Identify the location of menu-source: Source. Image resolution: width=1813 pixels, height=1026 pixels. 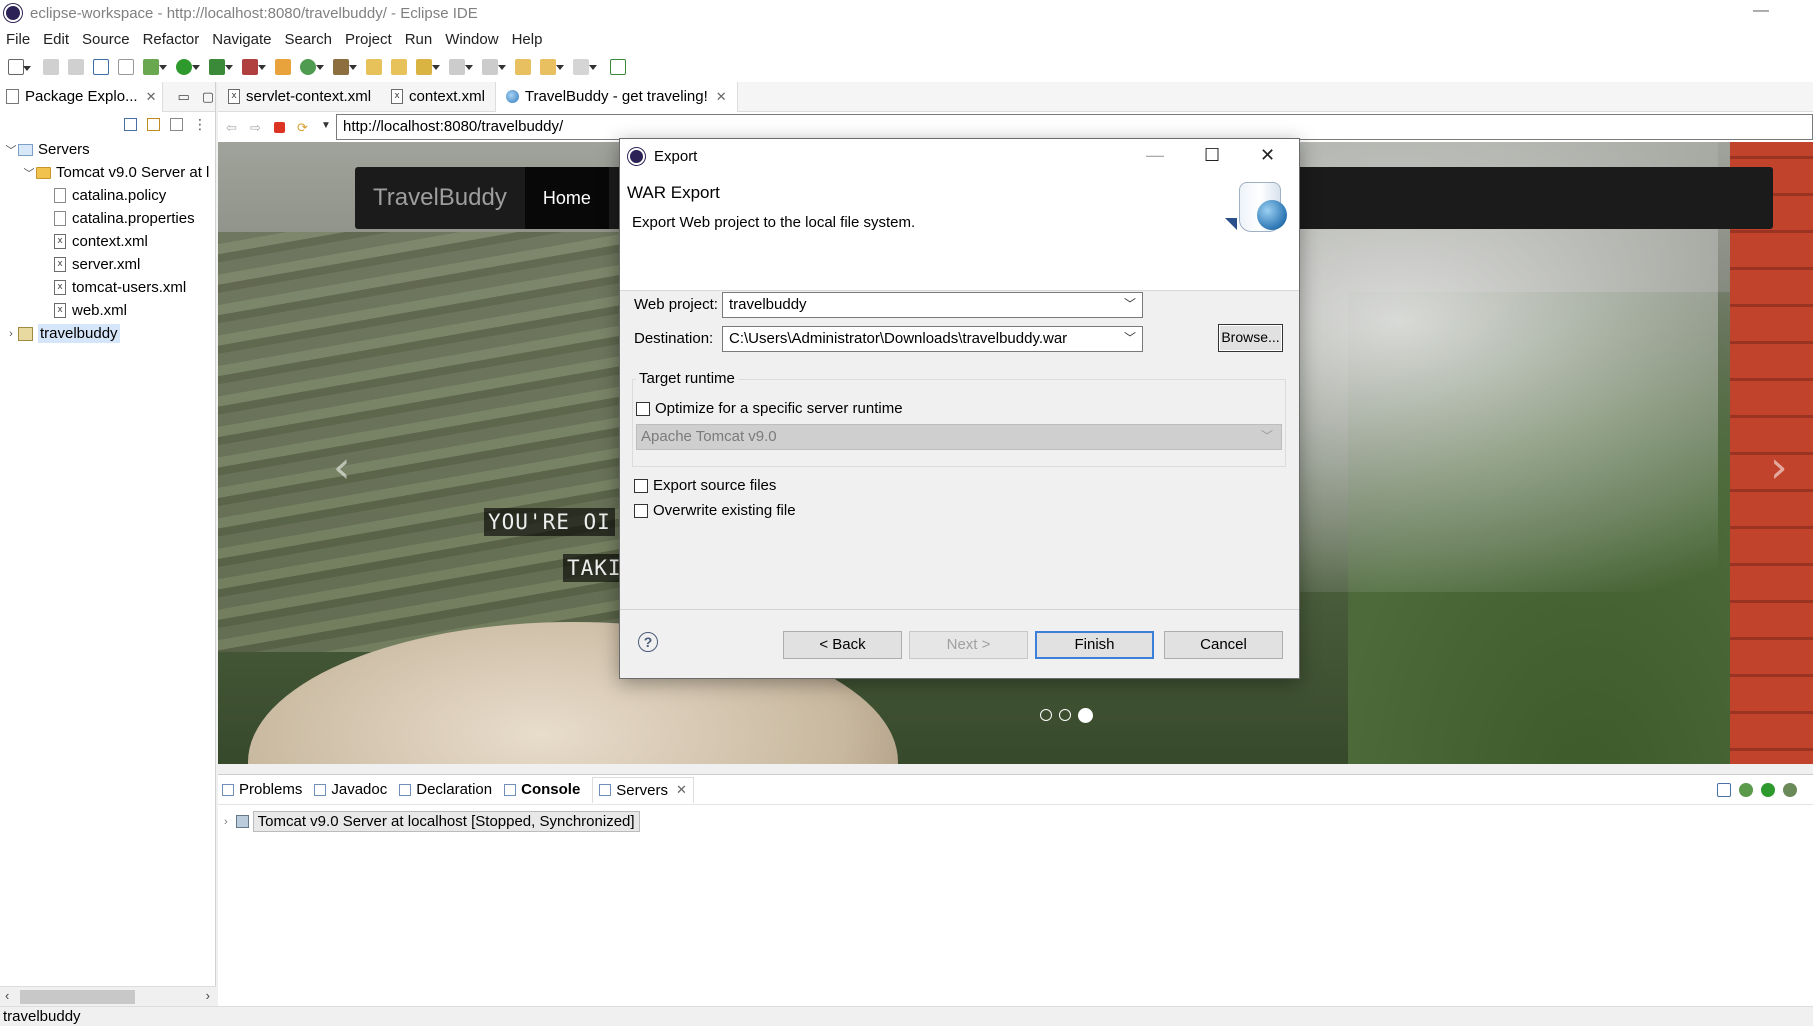
(106, 39).